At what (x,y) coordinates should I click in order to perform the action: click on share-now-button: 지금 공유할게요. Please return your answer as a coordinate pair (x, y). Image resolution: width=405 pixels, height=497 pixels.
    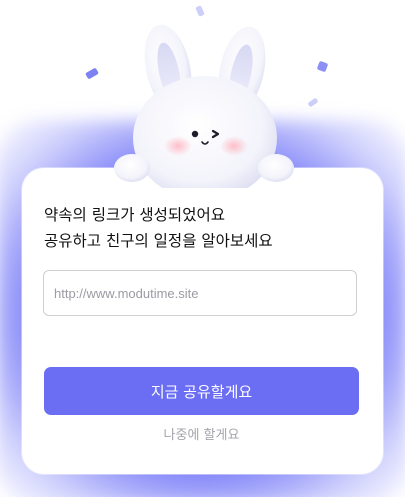
    Looking at the image, I should click on (201, 391).